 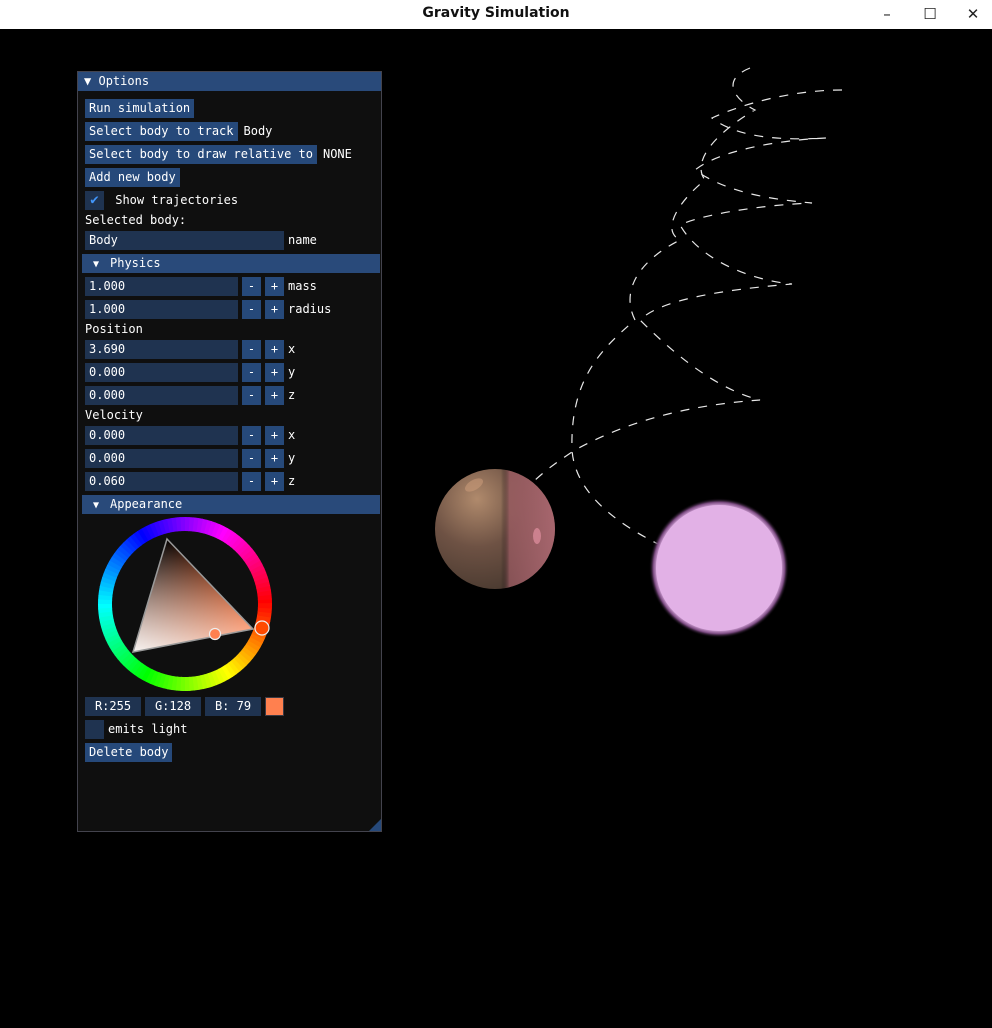 What do you see at coordinates (229, 81) in the screenshot?
I see `options-header: ▼ Options` at bounding box center [229, 81].